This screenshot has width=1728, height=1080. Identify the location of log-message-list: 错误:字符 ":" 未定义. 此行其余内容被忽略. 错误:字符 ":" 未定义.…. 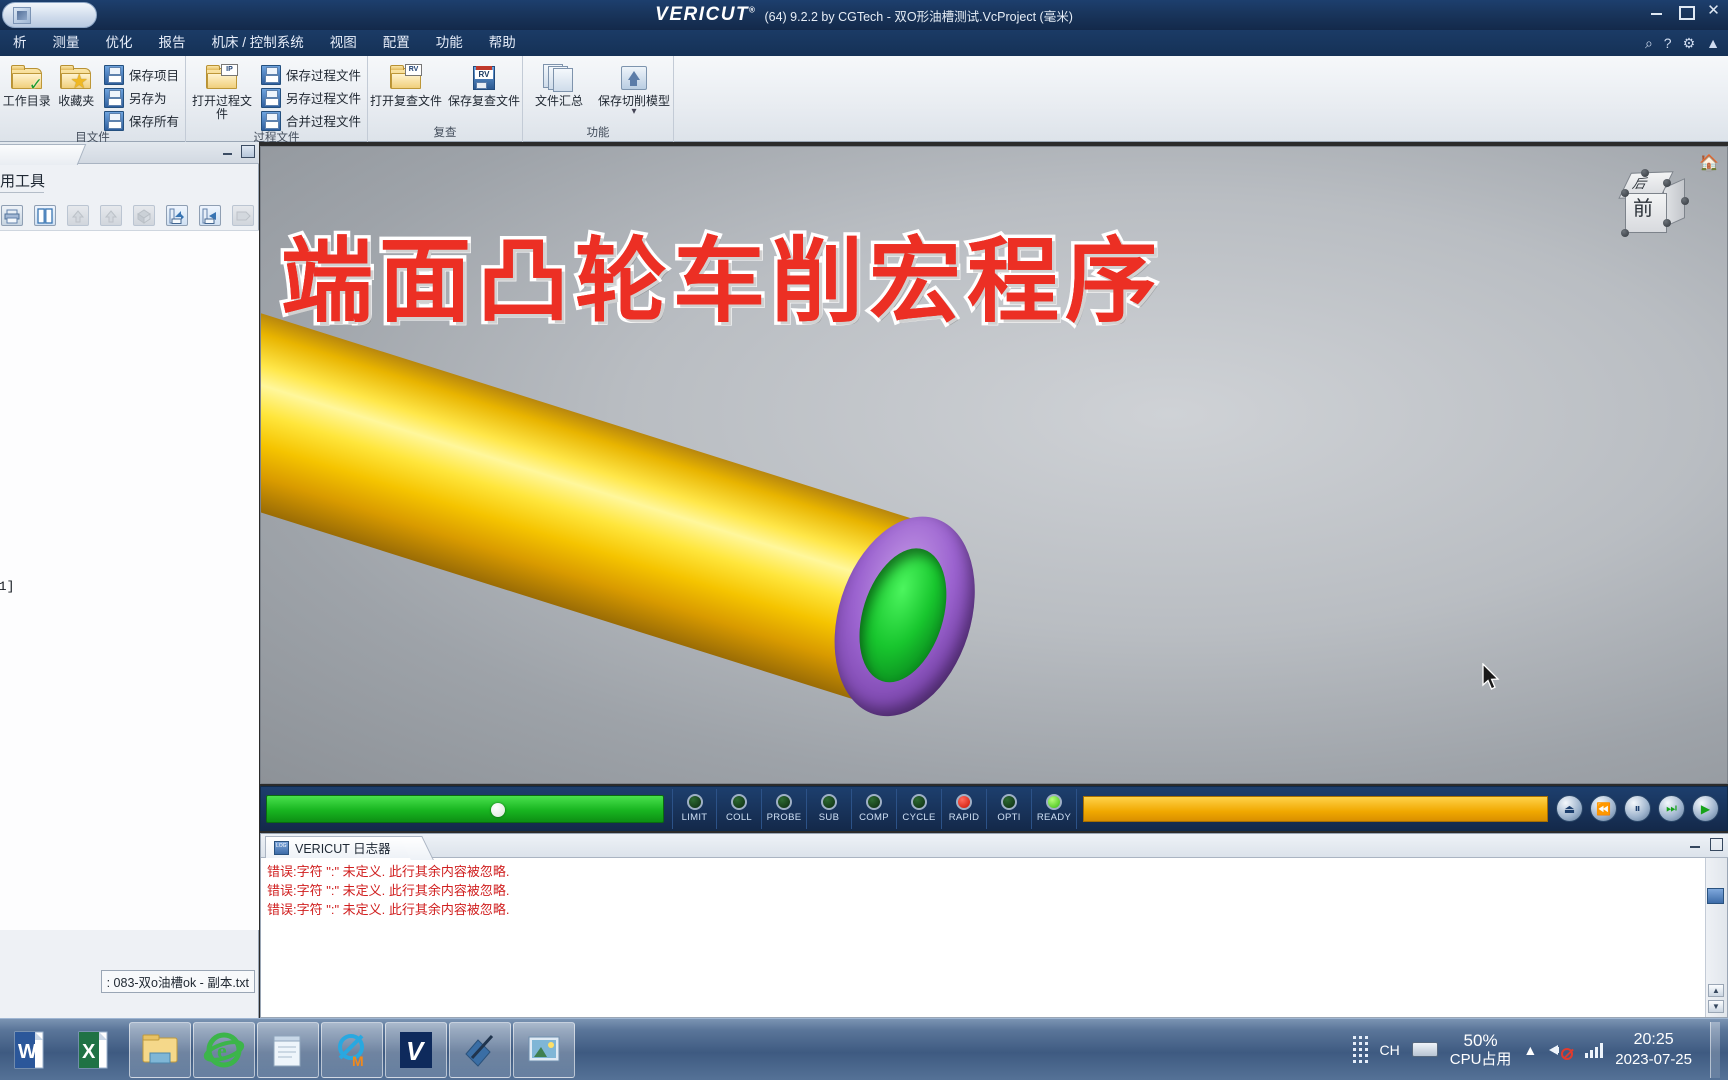
(983, 937).